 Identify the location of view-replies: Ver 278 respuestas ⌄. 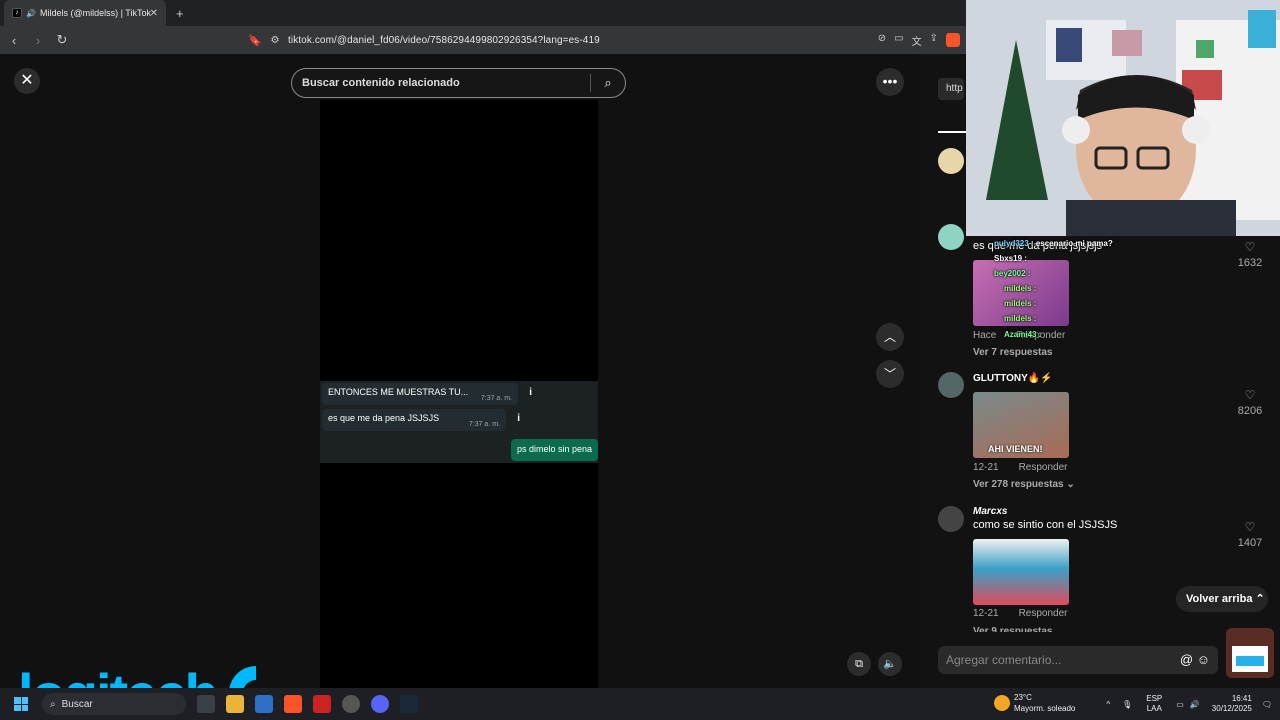
(1024, 484).